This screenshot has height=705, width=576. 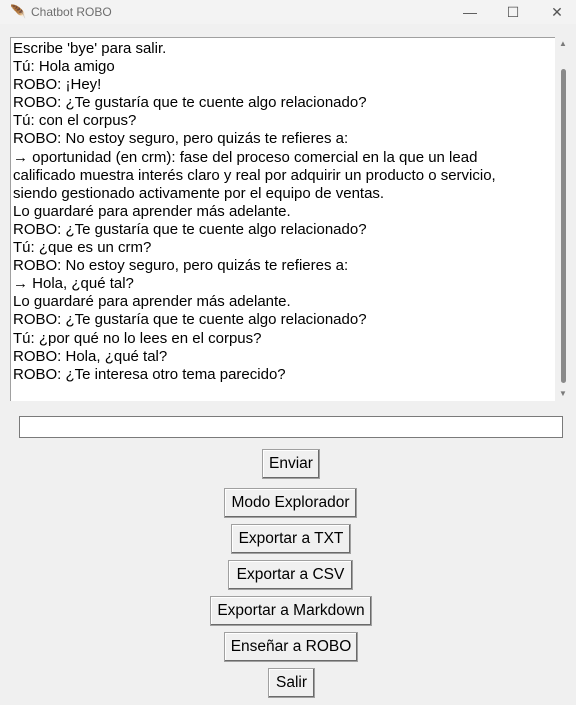 I want to click on scroll-thumb, so click(x=563, y=226).